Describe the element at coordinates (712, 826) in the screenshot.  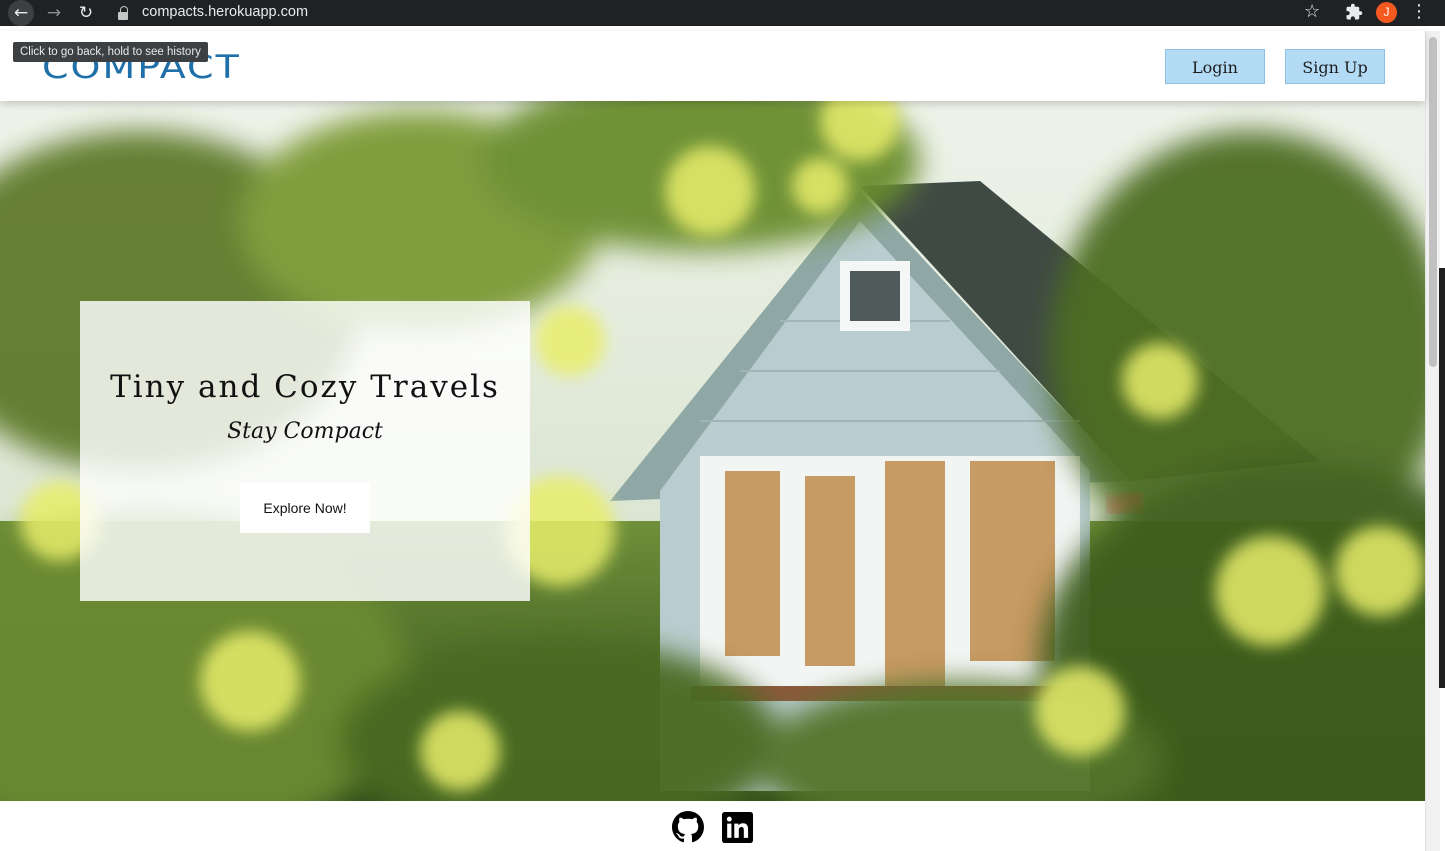
I see `site-footer` at that location.